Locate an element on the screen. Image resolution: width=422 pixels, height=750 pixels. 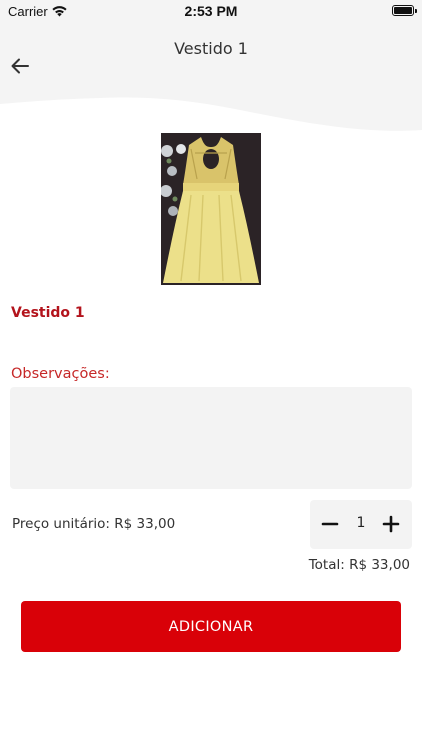
page-title: Vestido 1 is located at coordinates (211, 48).